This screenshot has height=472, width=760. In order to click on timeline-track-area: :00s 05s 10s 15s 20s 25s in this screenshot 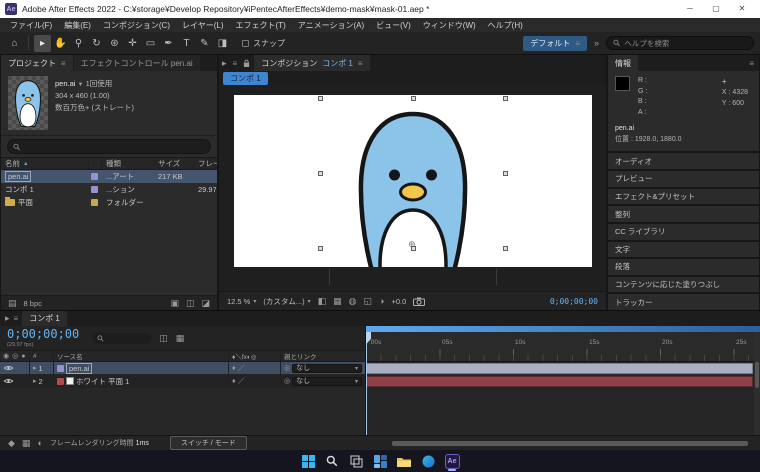, I will do `click(563, 380)`.